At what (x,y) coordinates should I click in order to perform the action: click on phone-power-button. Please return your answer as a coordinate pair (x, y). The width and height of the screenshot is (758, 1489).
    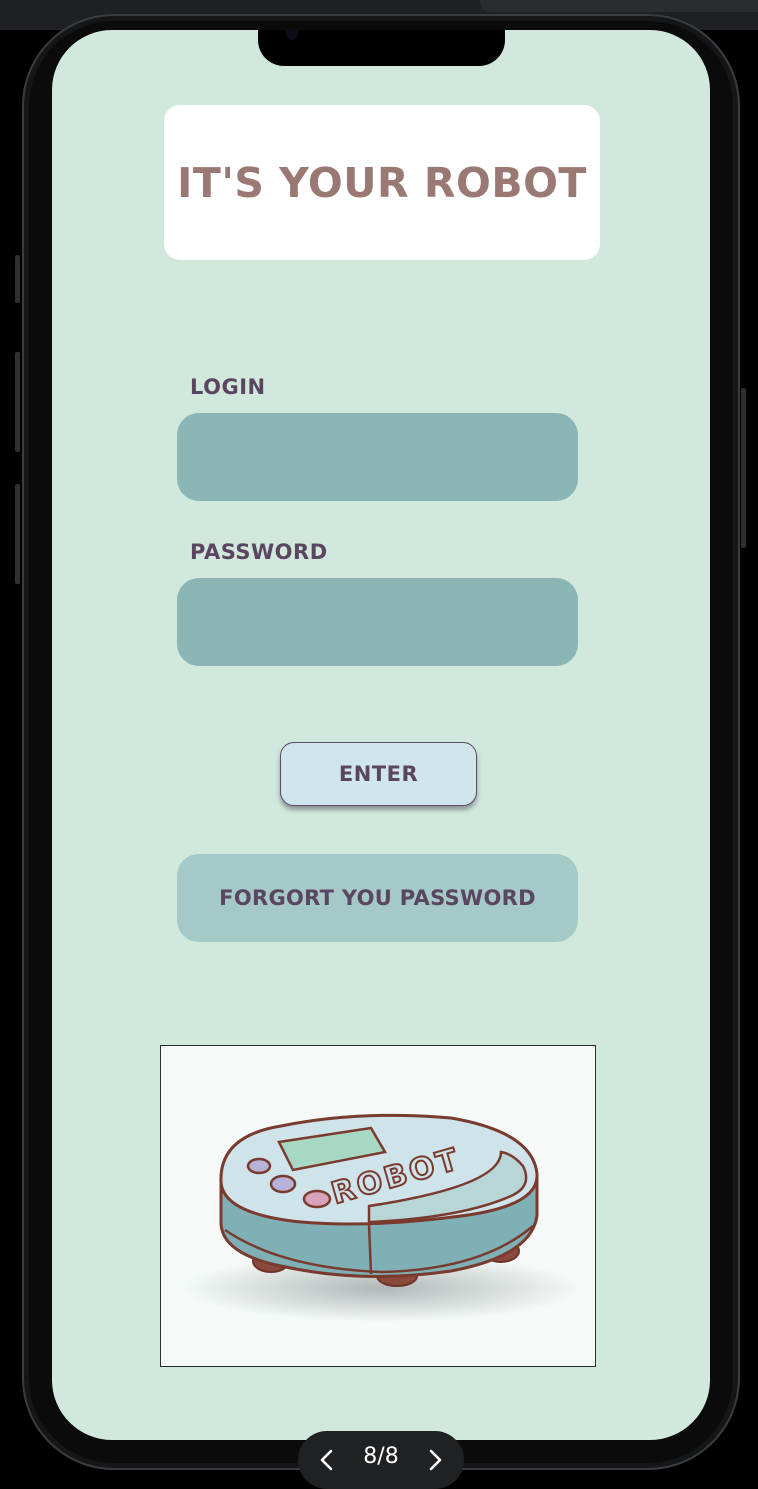
    Looking at the image, I should click on (743, 468).